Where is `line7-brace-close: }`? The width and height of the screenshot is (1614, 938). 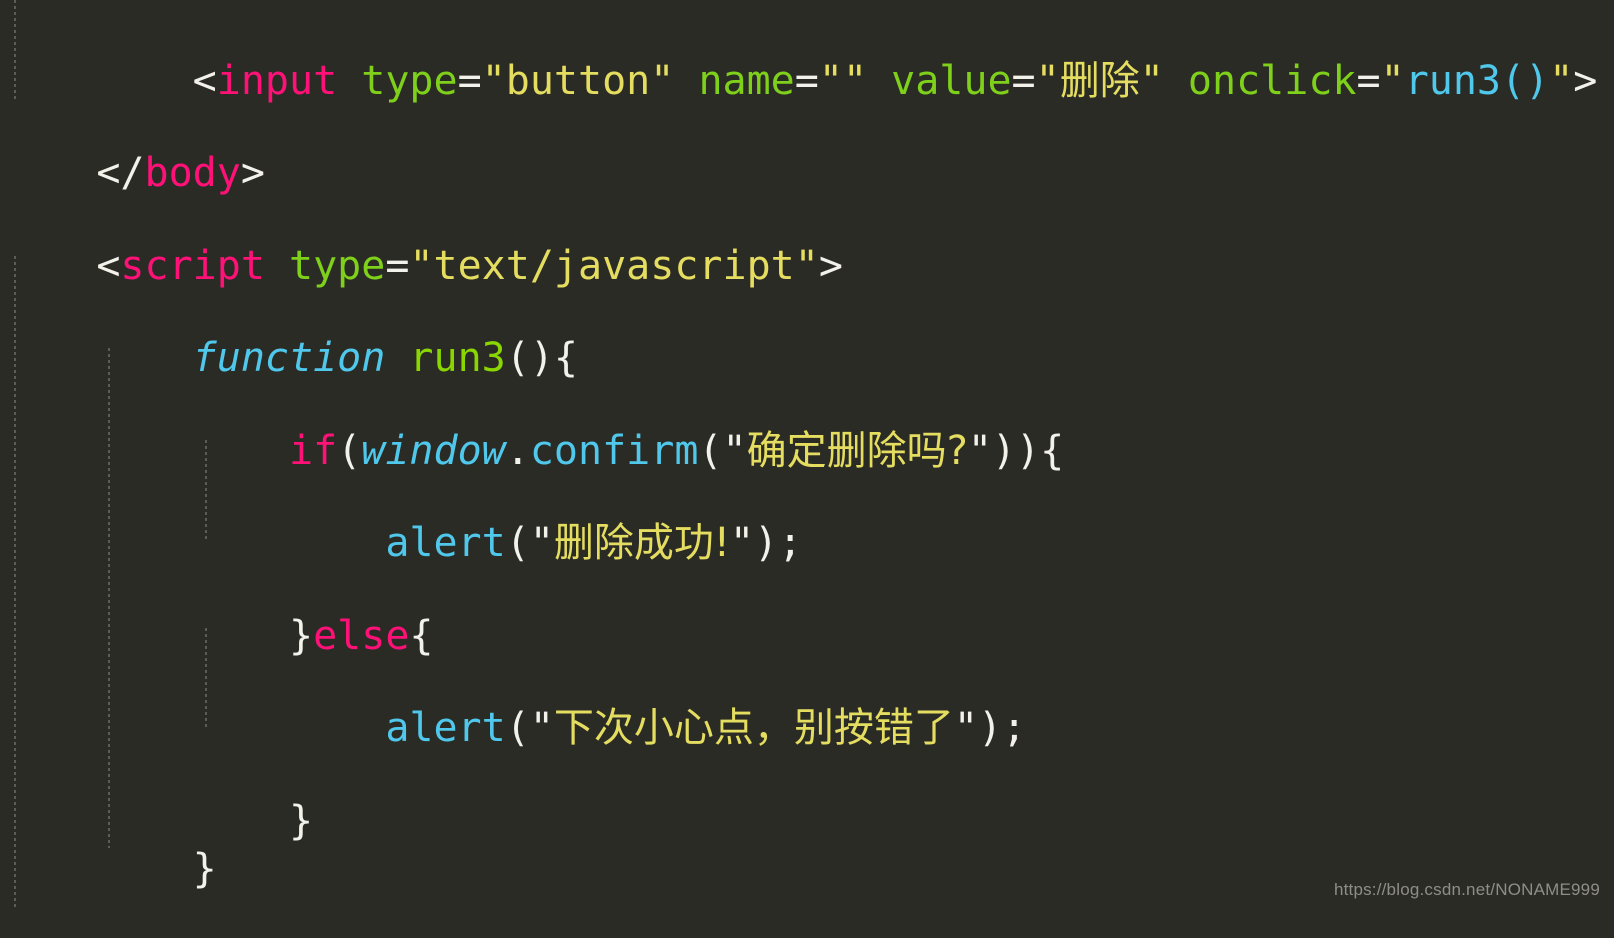 line7-brace-close: } is located at coordinates (301, 636).